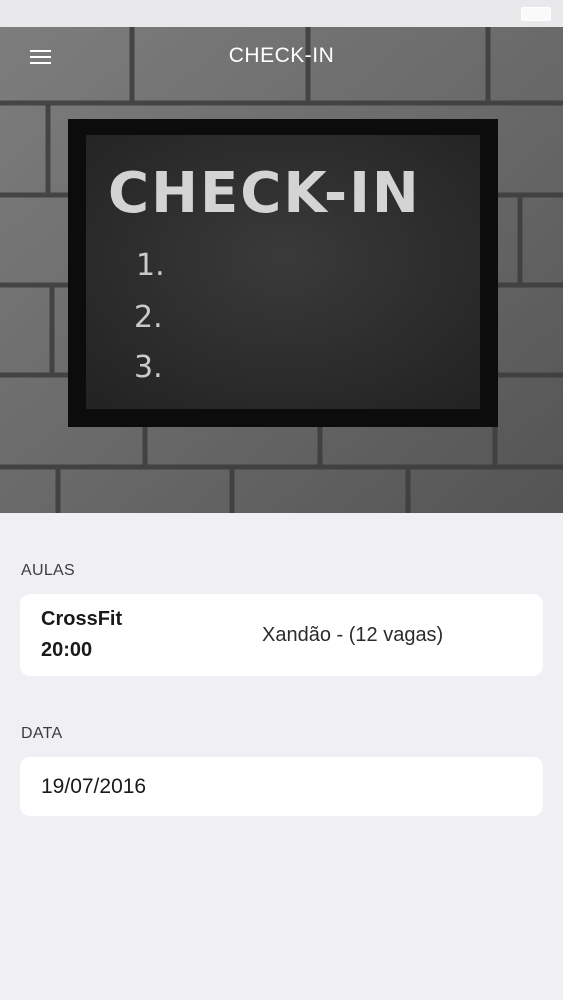  Describe the element at coordinates (150, 265) in the screenshot. I see `board-item-1: 1.` at that location.